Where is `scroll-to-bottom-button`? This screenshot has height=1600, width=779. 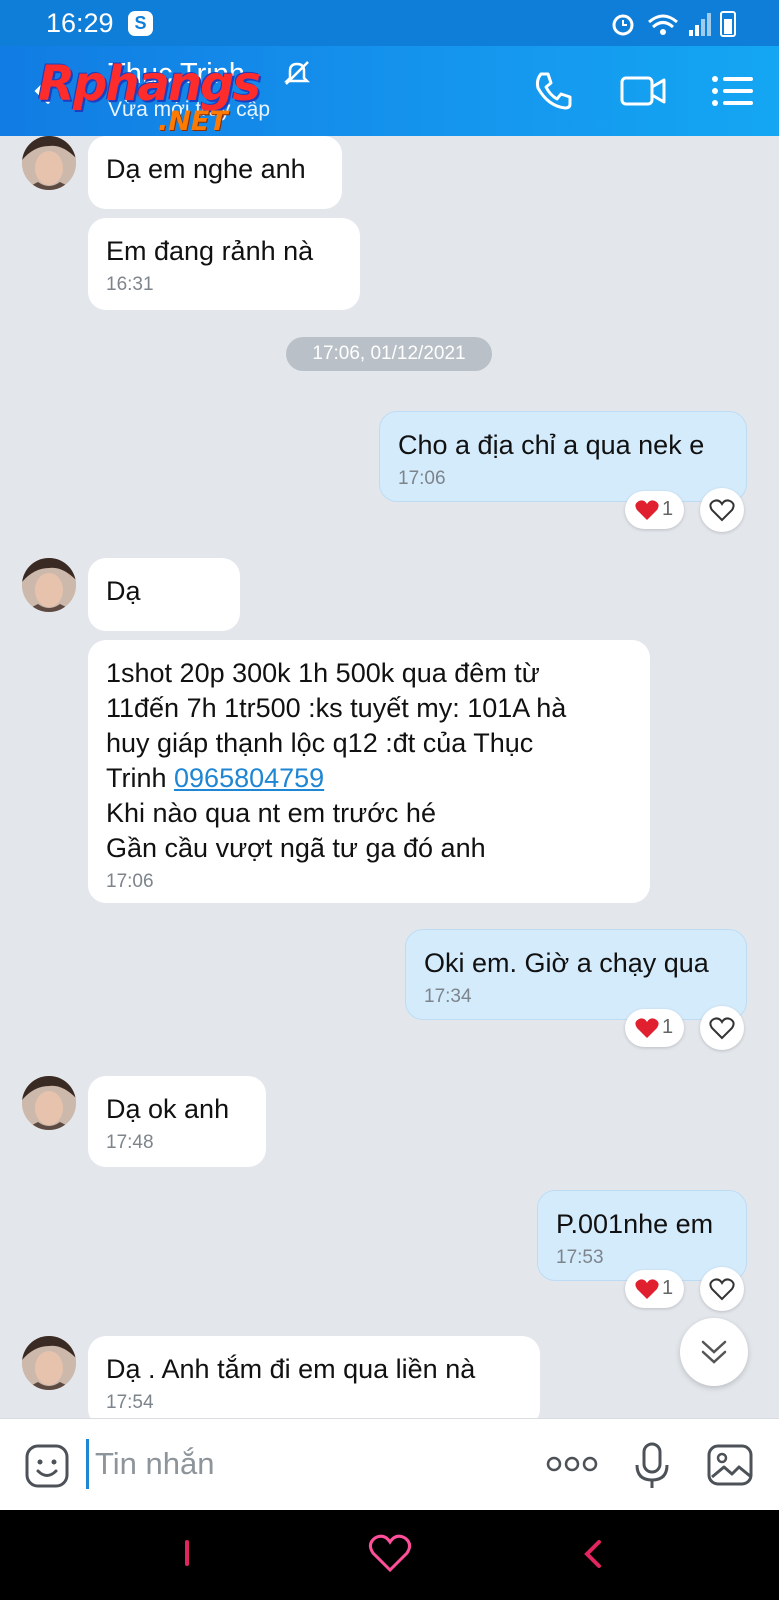 scroll-to-bottom-button is located at coordinates (714, 1352).